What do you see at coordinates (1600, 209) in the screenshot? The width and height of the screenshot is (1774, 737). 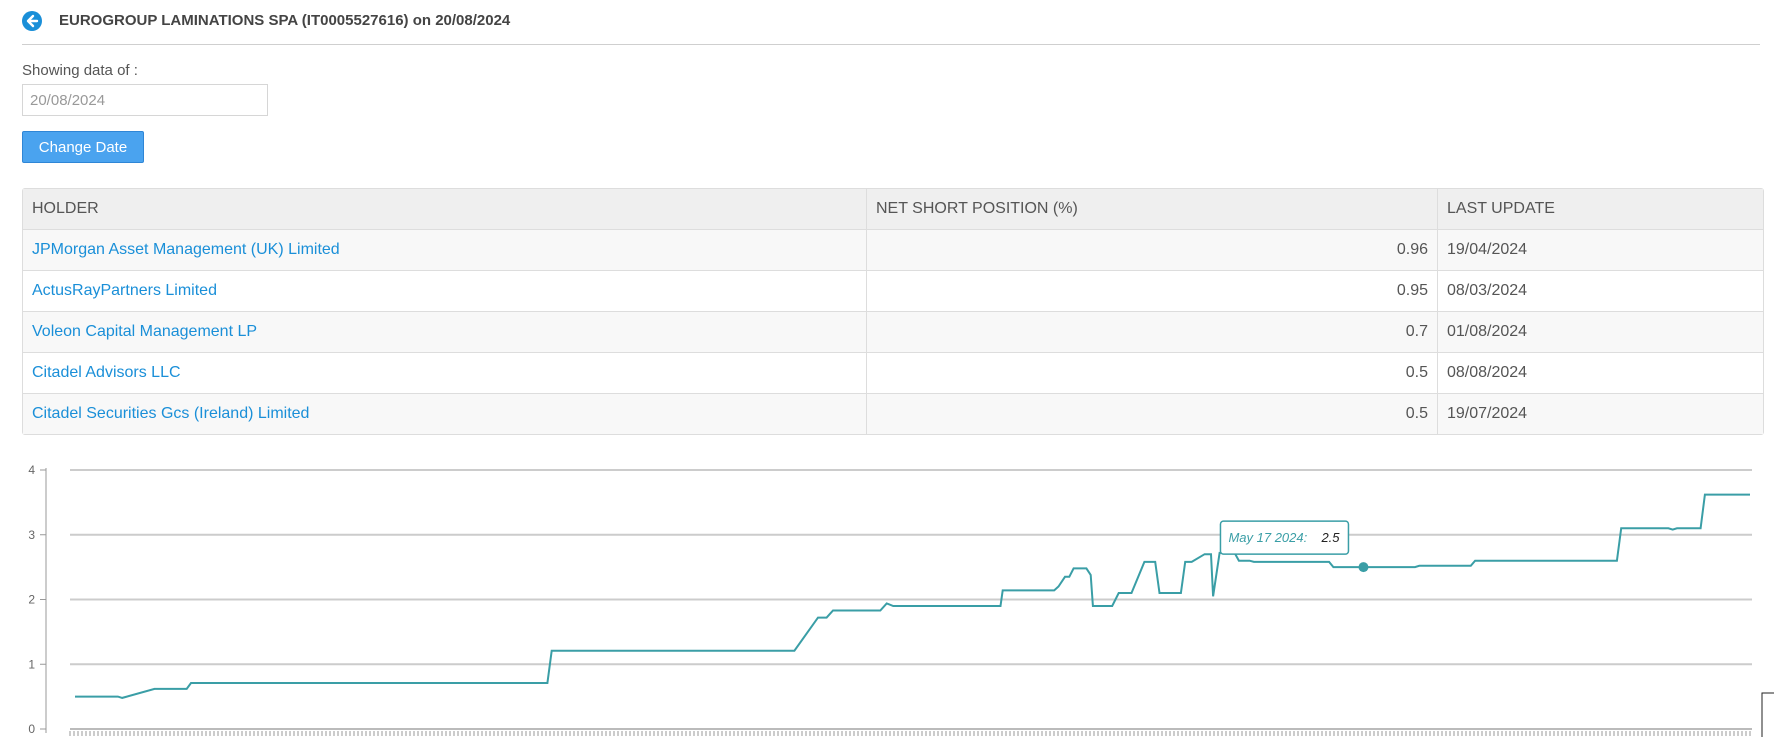 I see `column-header-last-update: LAST UPDATE` at bounding box center [1600, 209].